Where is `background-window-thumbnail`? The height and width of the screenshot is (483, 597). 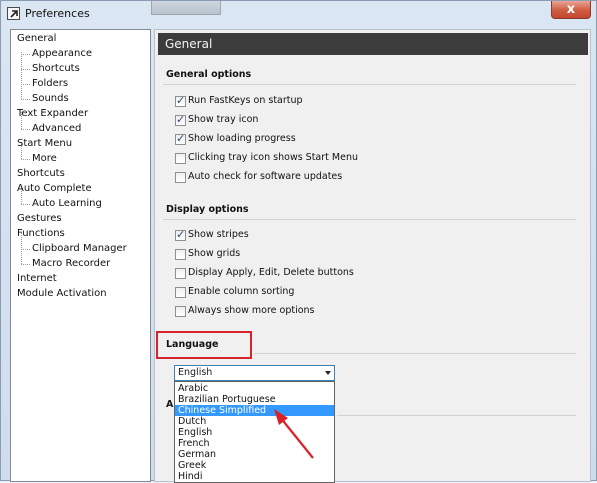
background-window-thumbnail is located at coordinates (186, 8).